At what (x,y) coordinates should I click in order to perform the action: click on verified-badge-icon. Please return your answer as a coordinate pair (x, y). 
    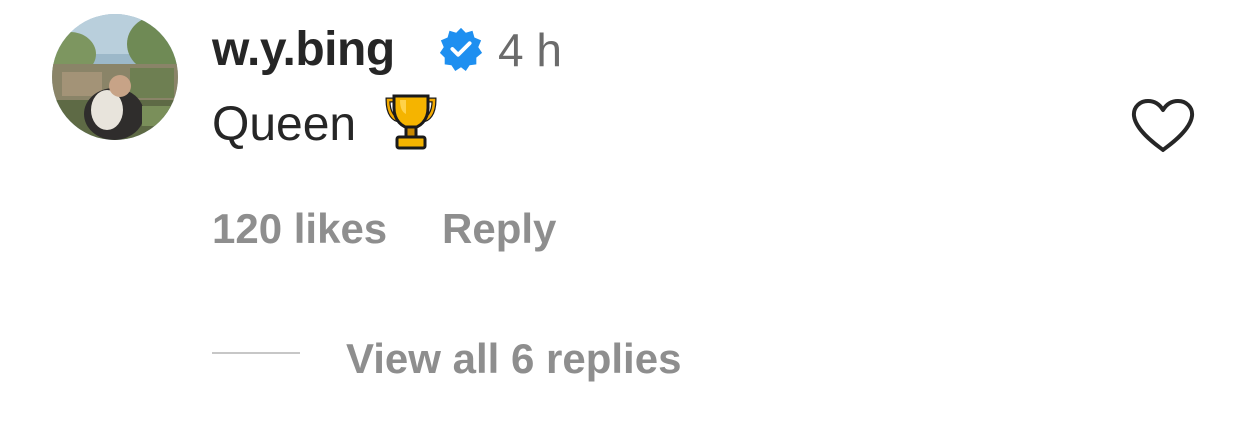
    Looking at the image, I should click on (461, 49).